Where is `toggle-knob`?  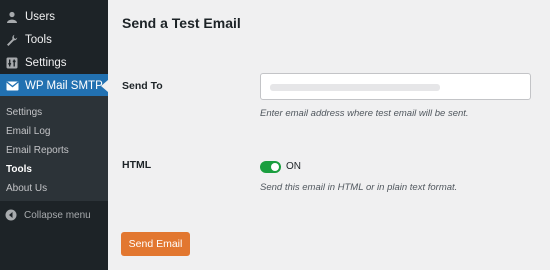 toggle-knob is located at coordinates (275, 167).